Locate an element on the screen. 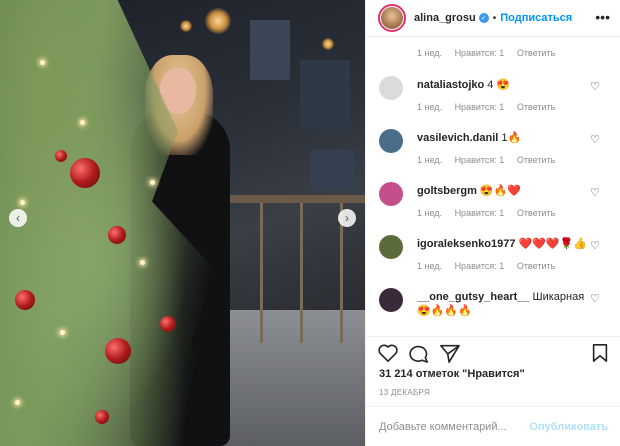 This screenshot has height=446, width=620. bookmark-icon is located at coordinates (600, 353).